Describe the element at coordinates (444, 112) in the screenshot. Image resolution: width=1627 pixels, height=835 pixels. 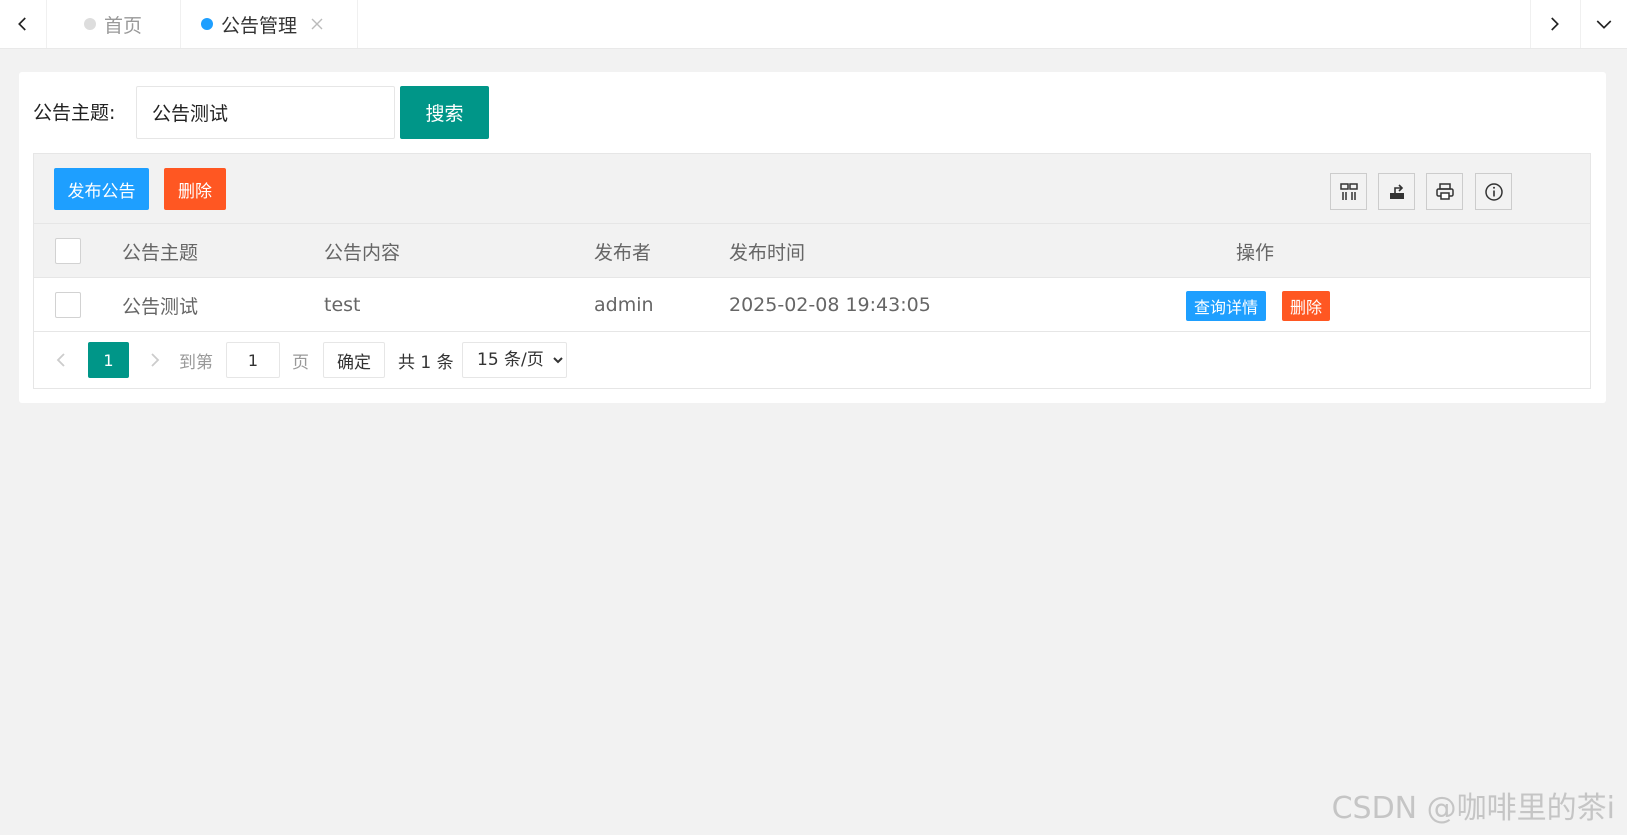
I see `search-button: 搜索` at that location.